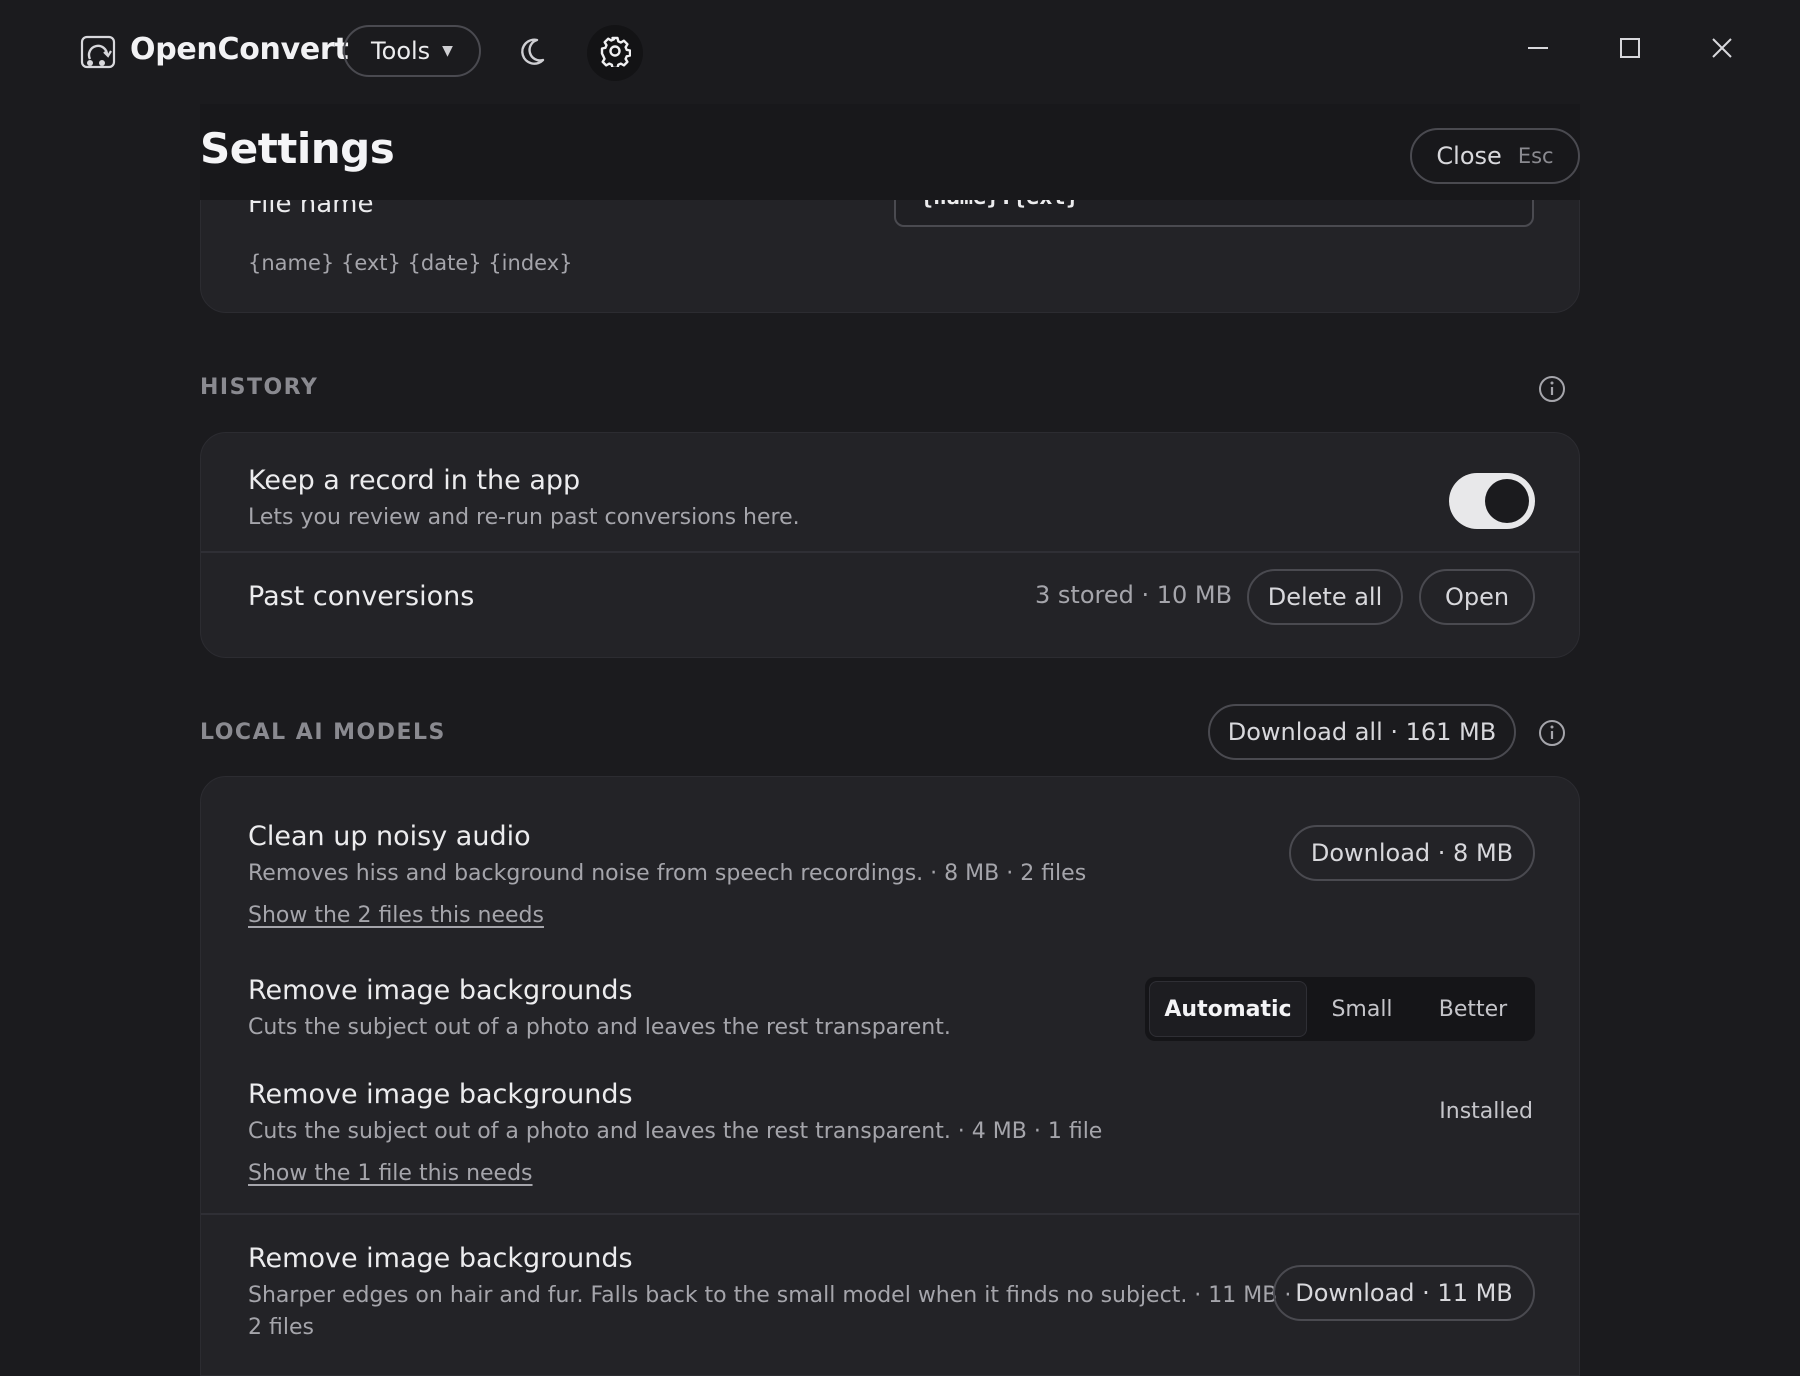 This screenshot has width=1800, height=1376. What do you see at coordinates (447, 51) in the screenshot?
I see `caret-down-icon: ▼` at bounding box center [447, 51].